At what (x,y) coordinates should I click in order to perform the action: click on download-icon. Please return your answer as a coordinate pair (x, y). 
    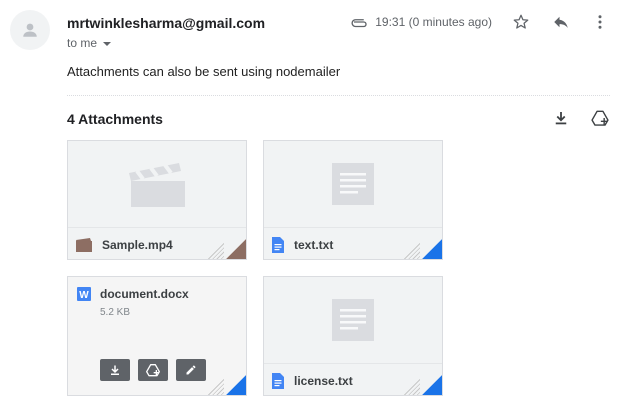
    Looking at the image, I should click on (115, 370).